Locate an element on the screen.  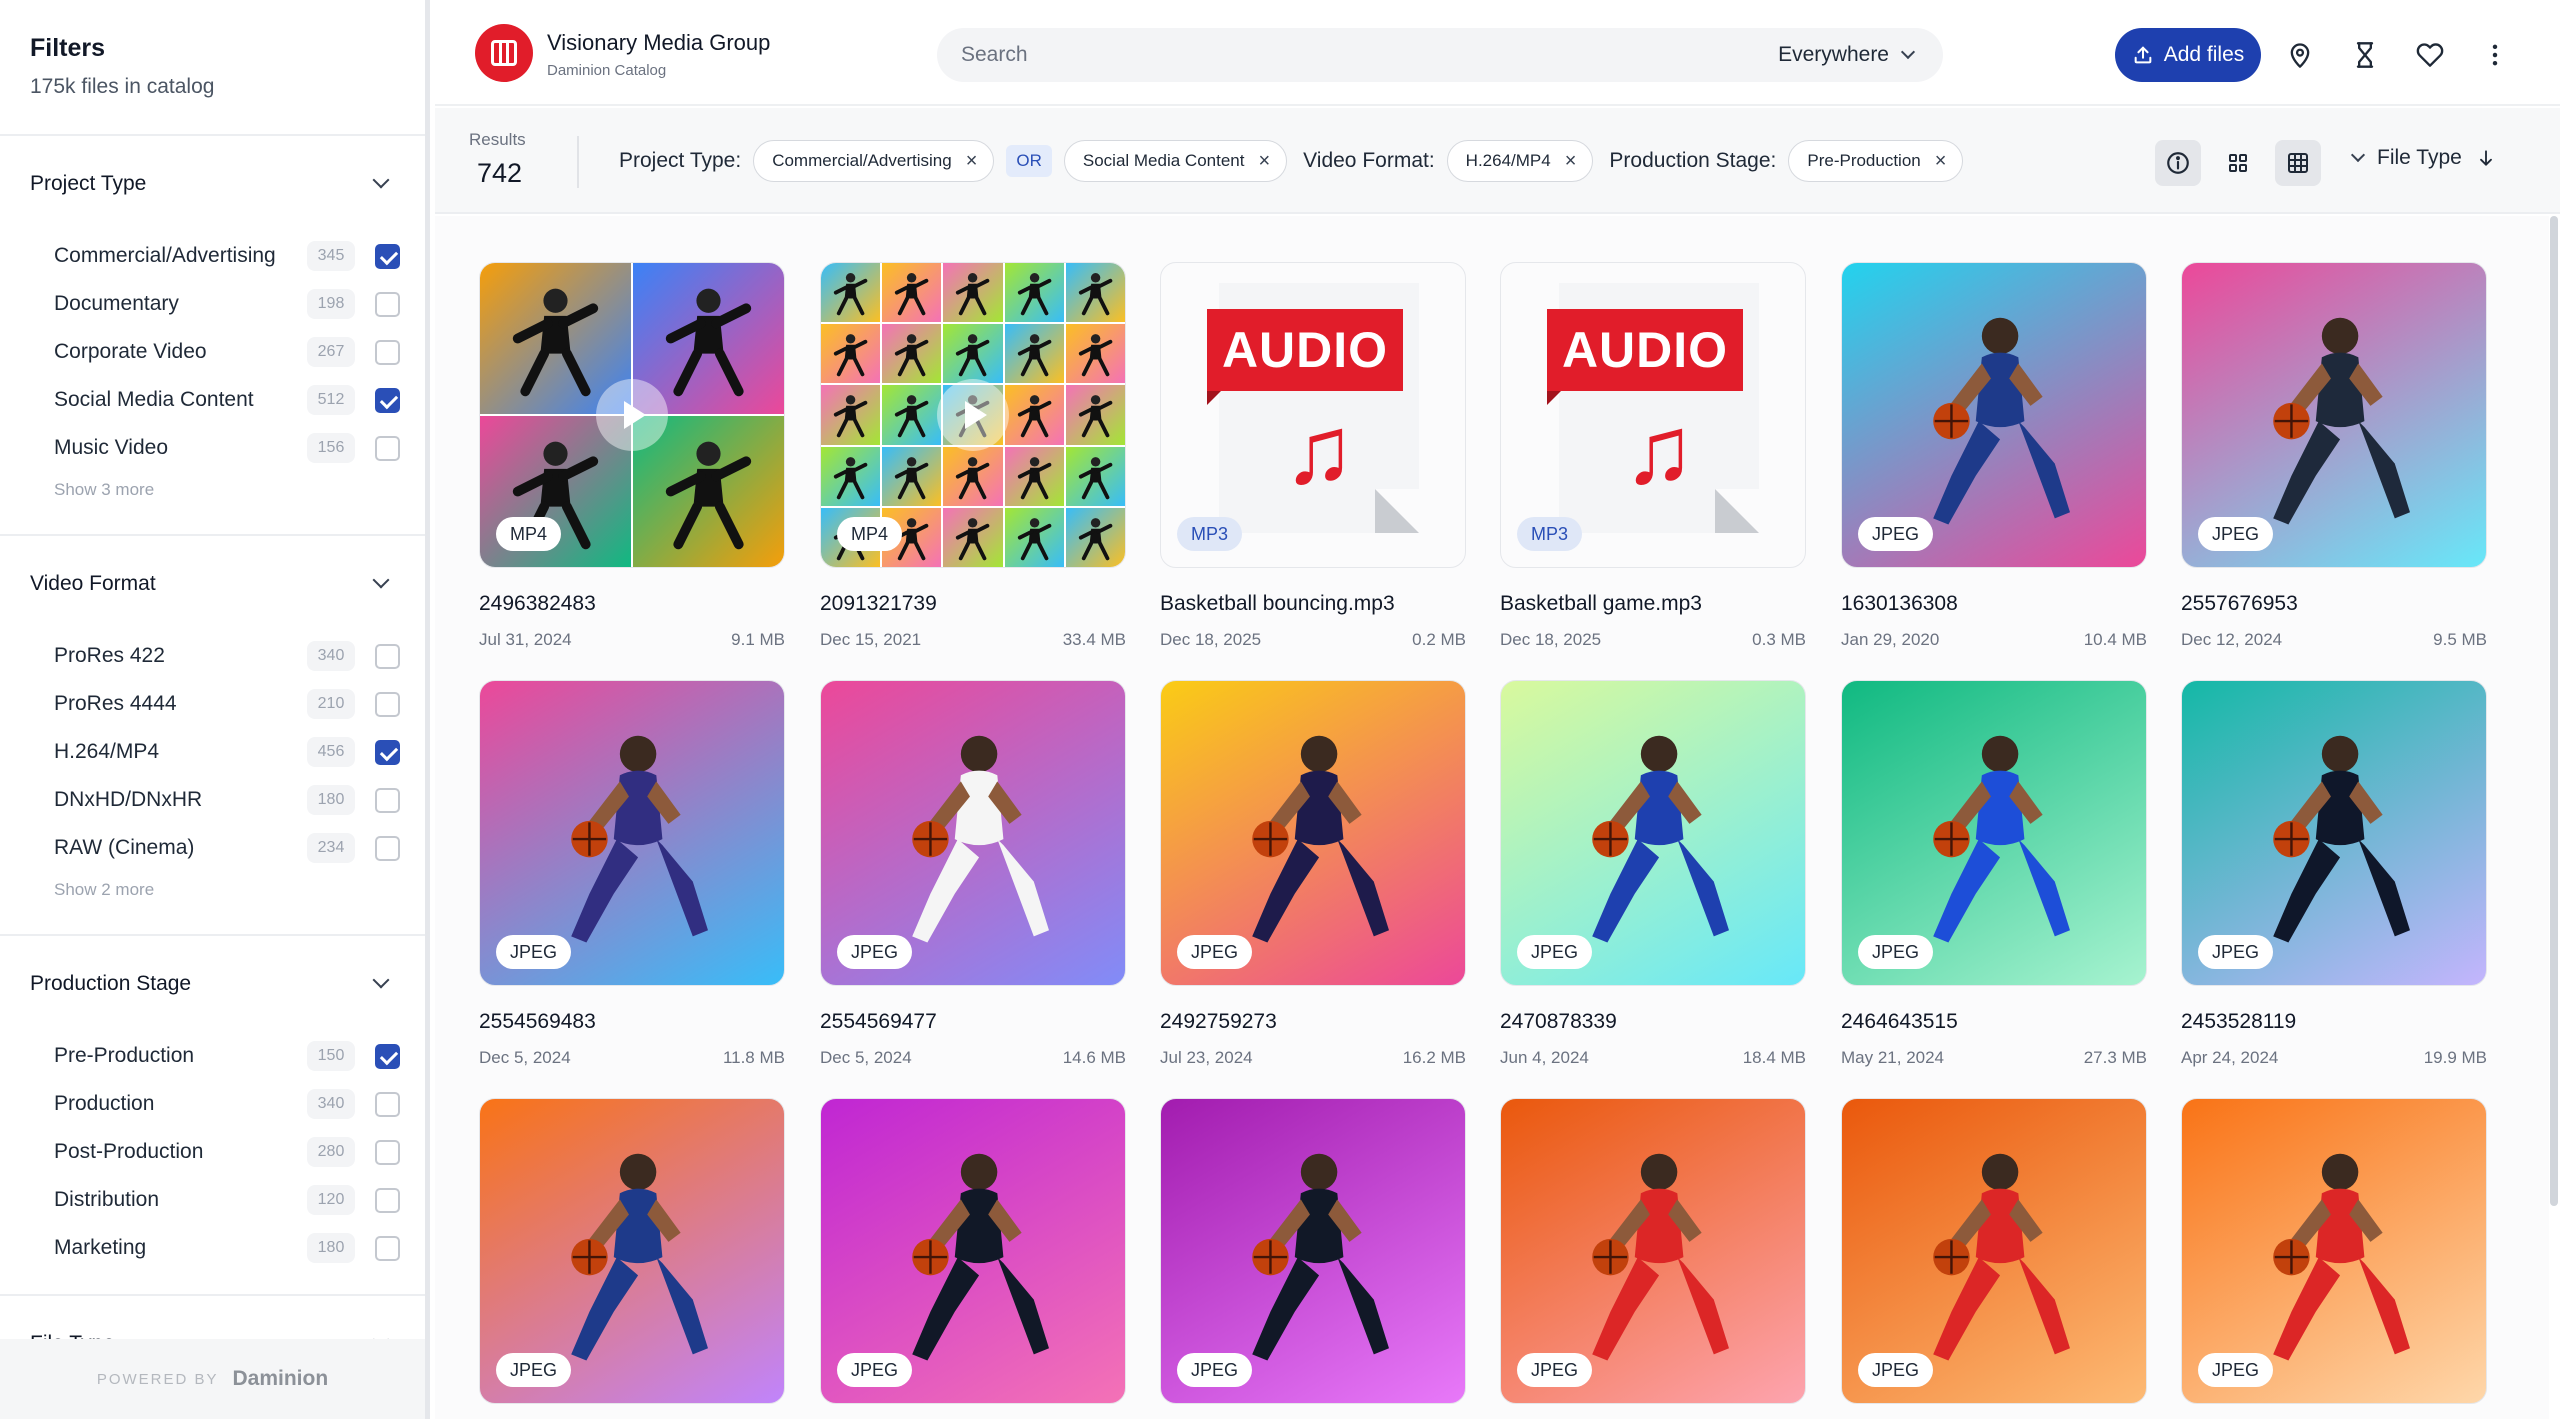
search-input is located at coordinates (1370, 55).